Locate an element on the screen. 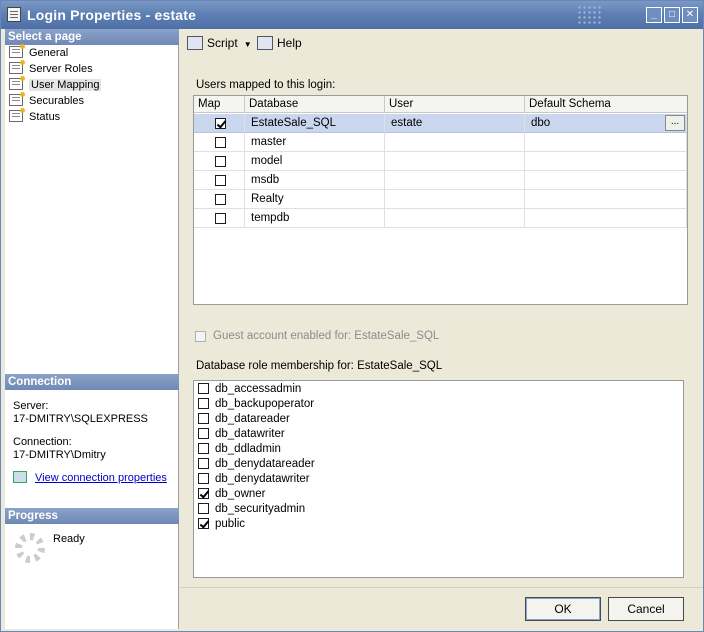 Image resolution: width=704 pixels, height=632 pixels. sidebar-item-status: Status is located at coordinates (35, 116).